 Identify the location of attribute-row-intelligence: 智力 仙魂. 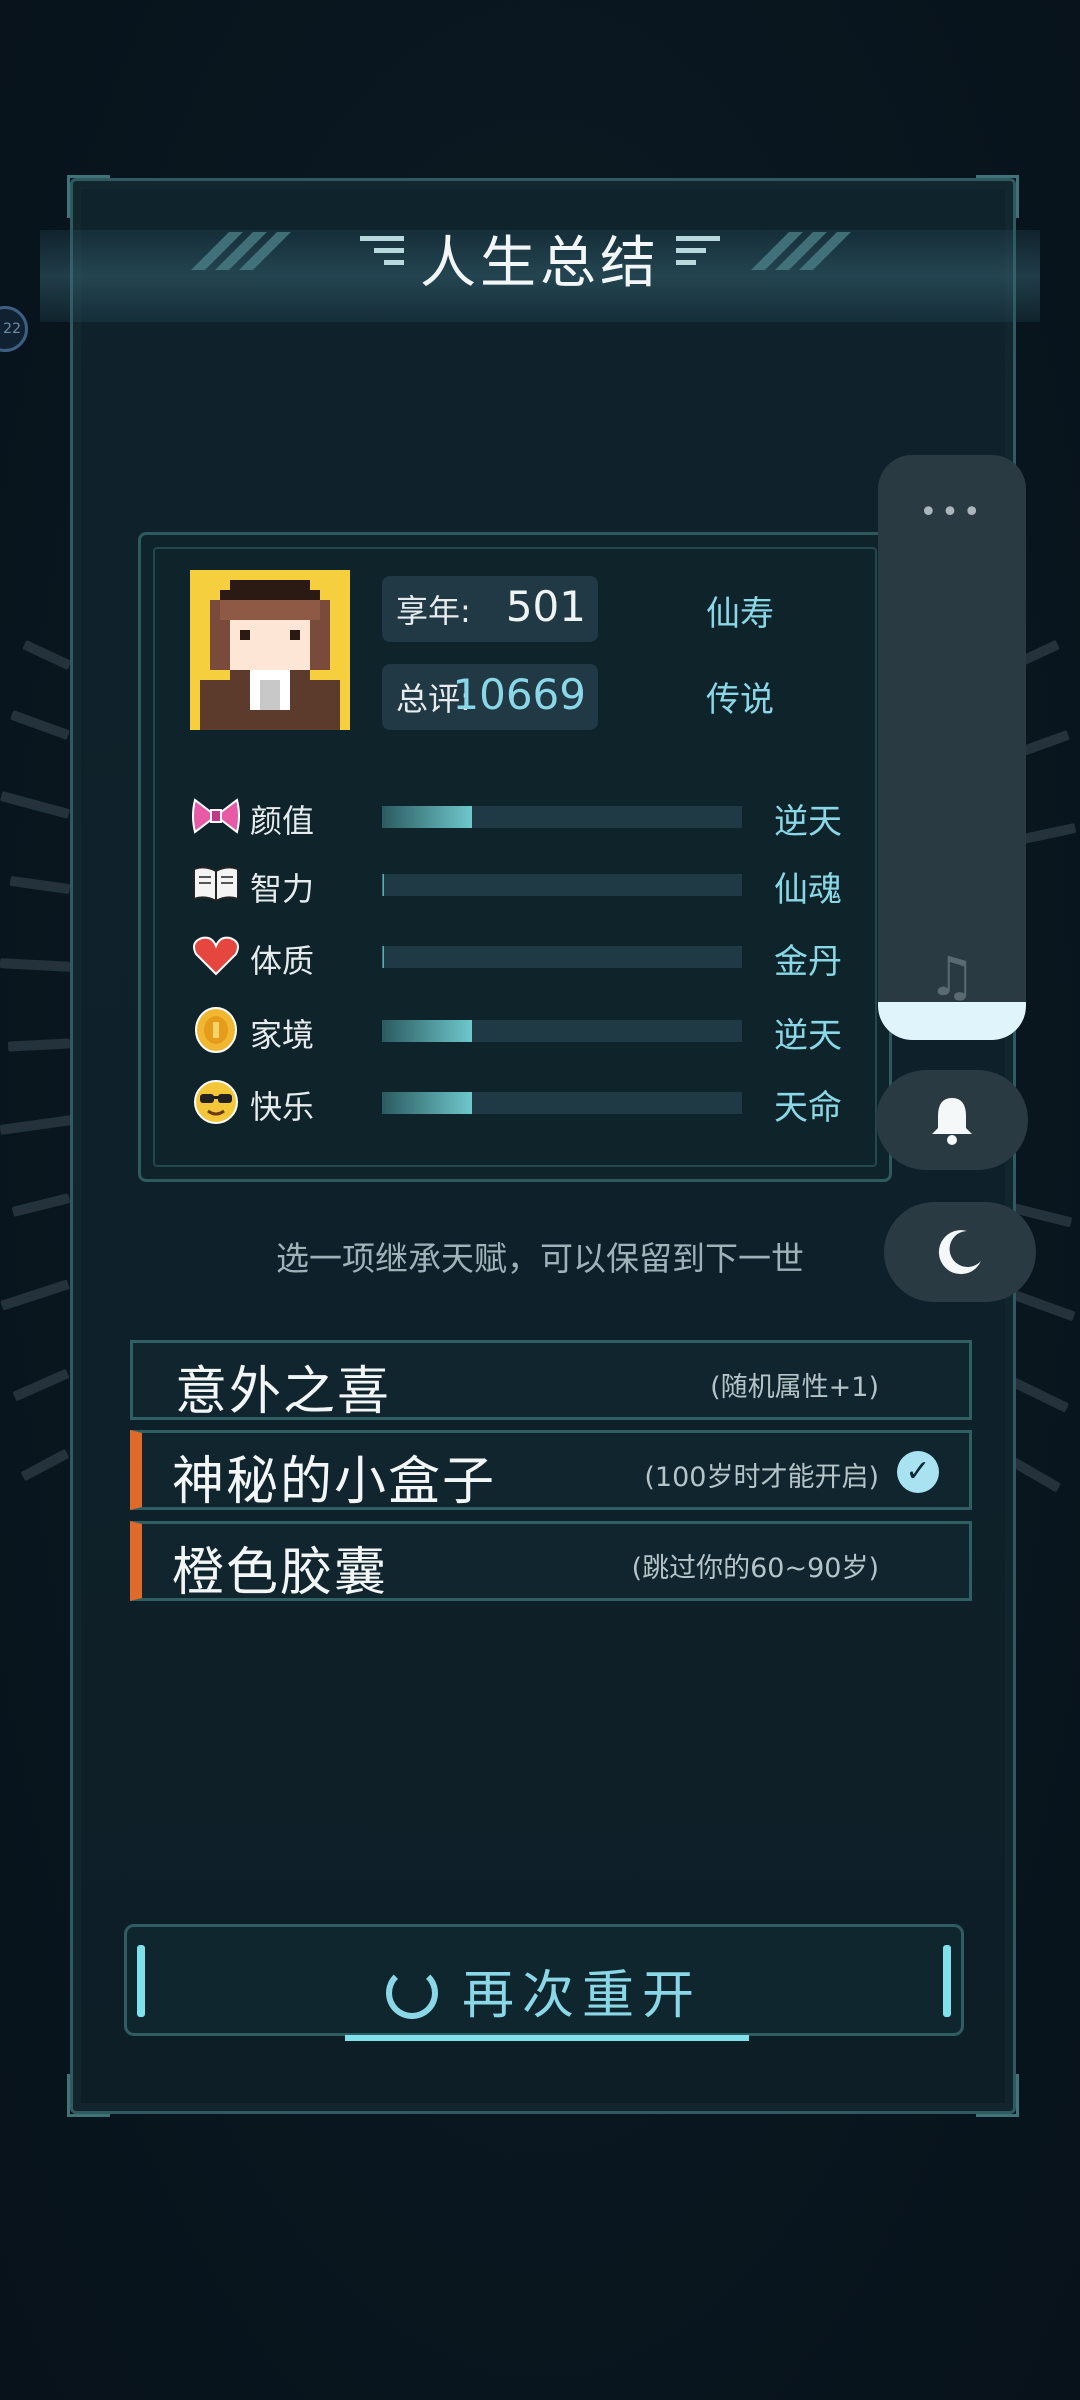
(520, 885).